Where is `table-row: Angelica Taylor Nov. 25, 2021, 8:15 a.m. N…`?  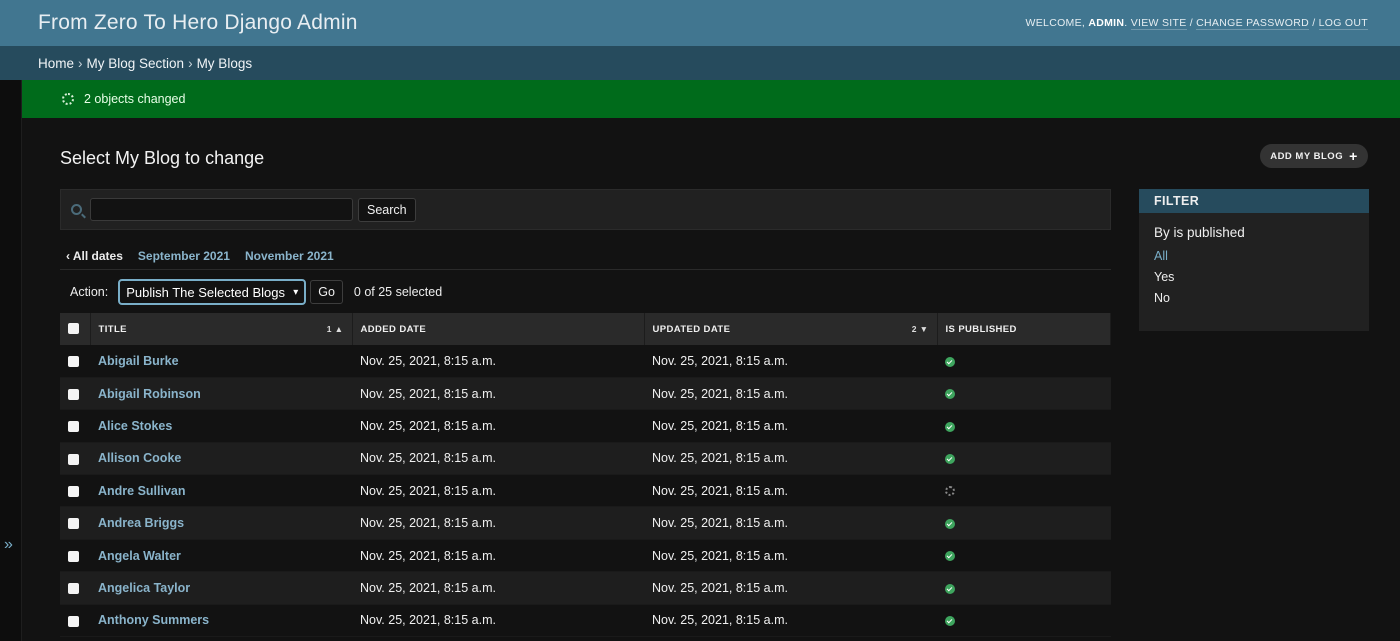
table-row: Angelica Taylor Nov. 25, 2021, 8:15 a.m. N… is located at coordinates (585, 588).